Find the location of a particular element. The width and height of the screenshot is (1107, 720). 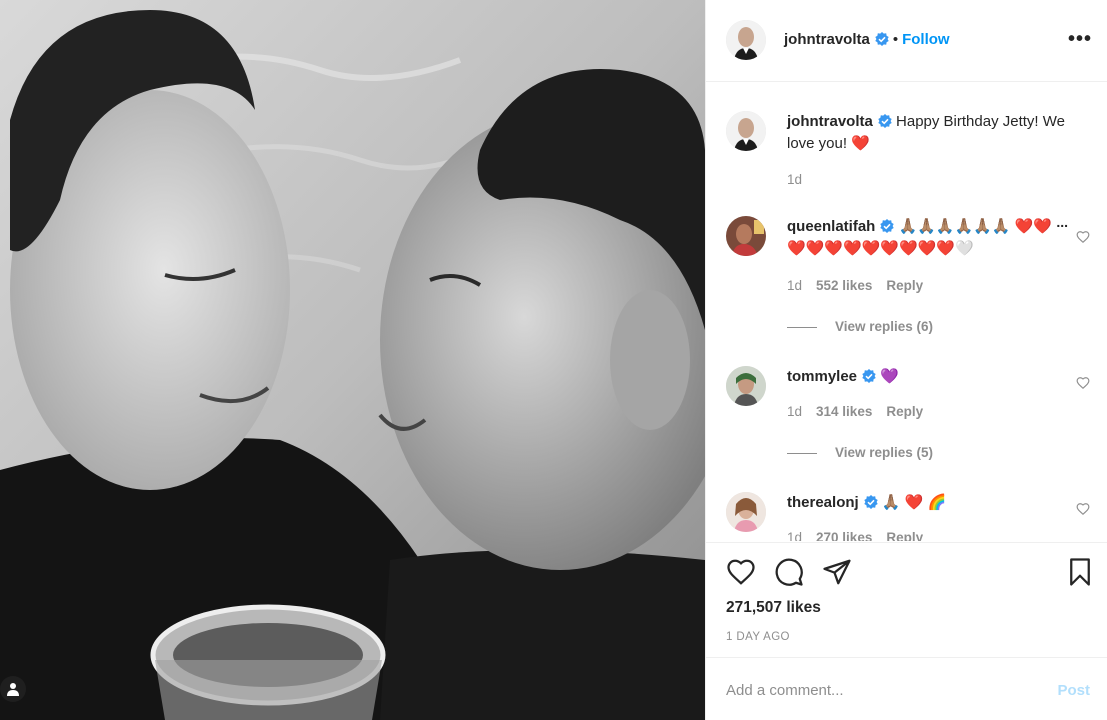

caption-username: johntravolta is located at coordinates (830, 121).